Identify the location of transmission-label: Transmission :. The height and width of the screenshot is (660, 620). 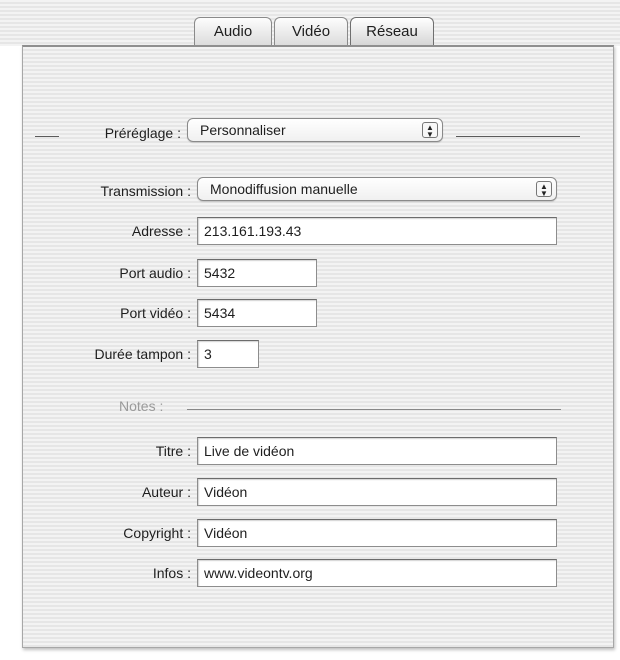
(145, 191).